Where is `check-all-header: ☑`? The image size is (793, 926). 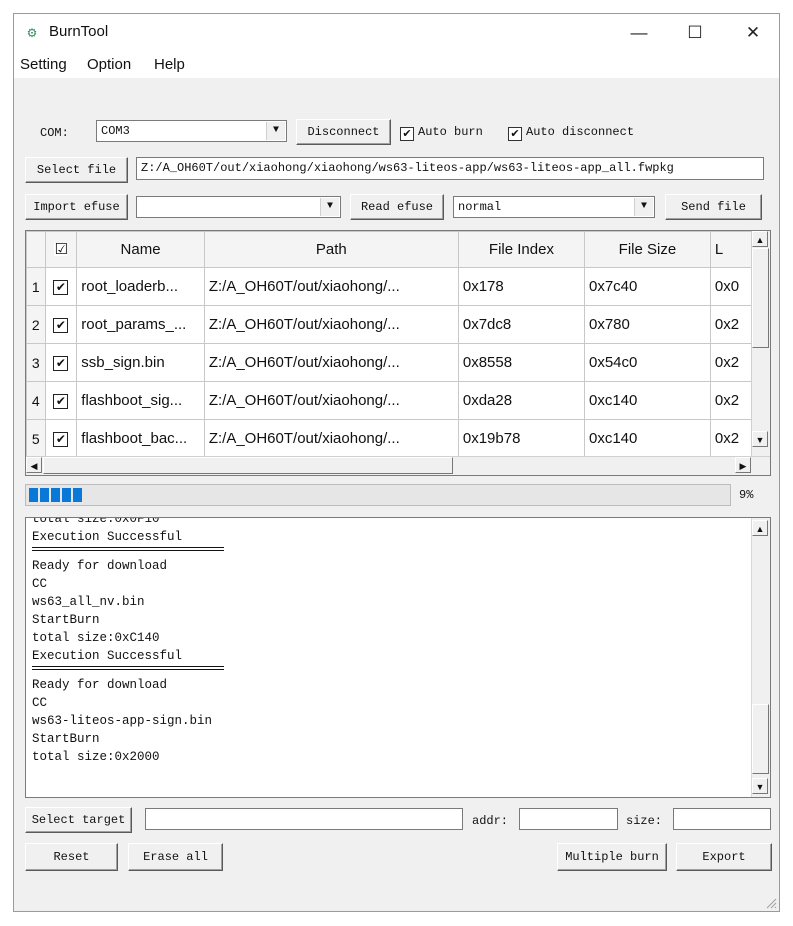 check-all-header: ☑ is located at coordinates (61, 249).